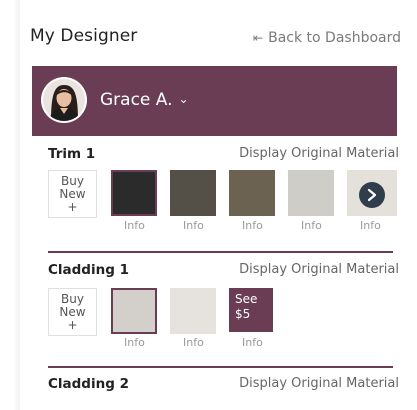 Image resolution: width=417 pixels, height=410 pixels. I want to click on see-more-label: See, so click(246, 299).